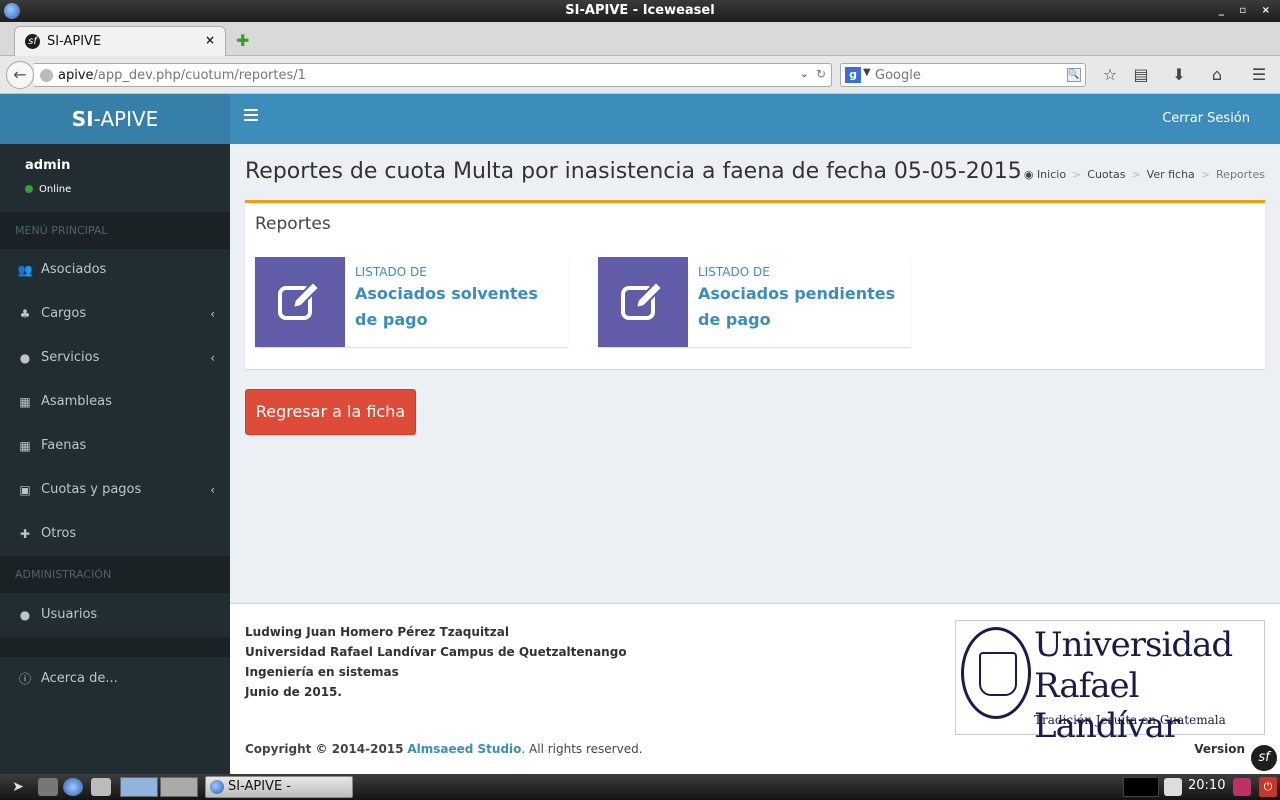 This screenshot has height=800, width=1280. Describe the element at coordinates (970, 75) in the screenshot. I see `search-input` at that location.